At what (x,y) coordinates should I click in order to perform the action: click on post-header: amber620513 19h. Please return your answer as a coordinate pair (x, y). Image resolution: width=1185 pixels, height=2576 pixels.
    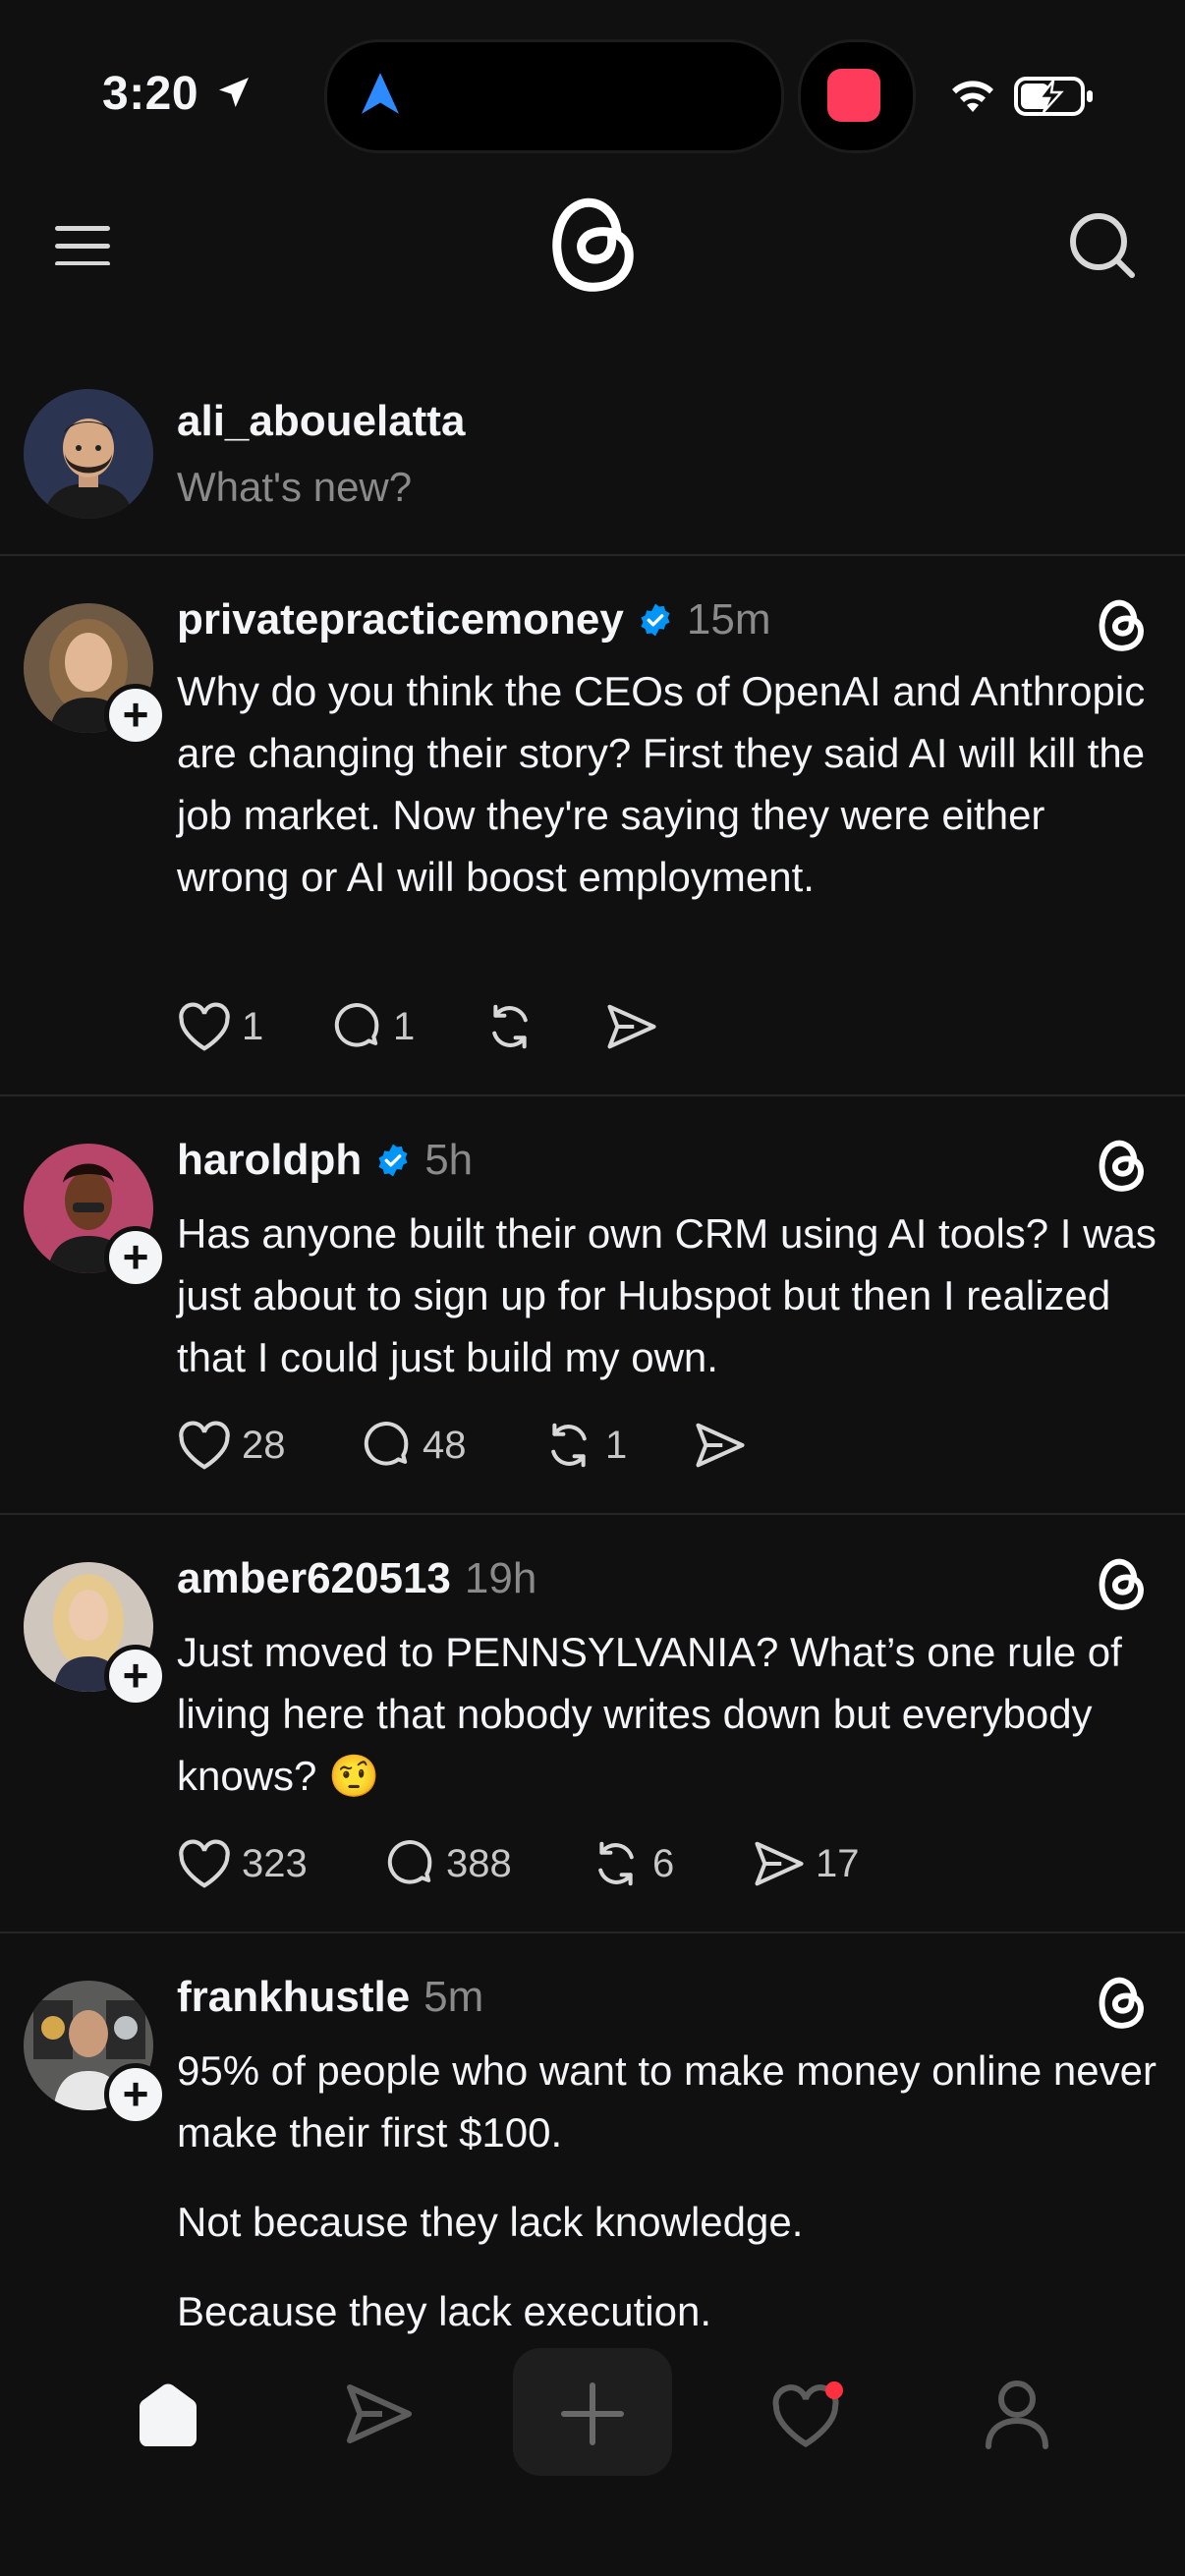
    Looking at the image, I should click on (356, 1578).